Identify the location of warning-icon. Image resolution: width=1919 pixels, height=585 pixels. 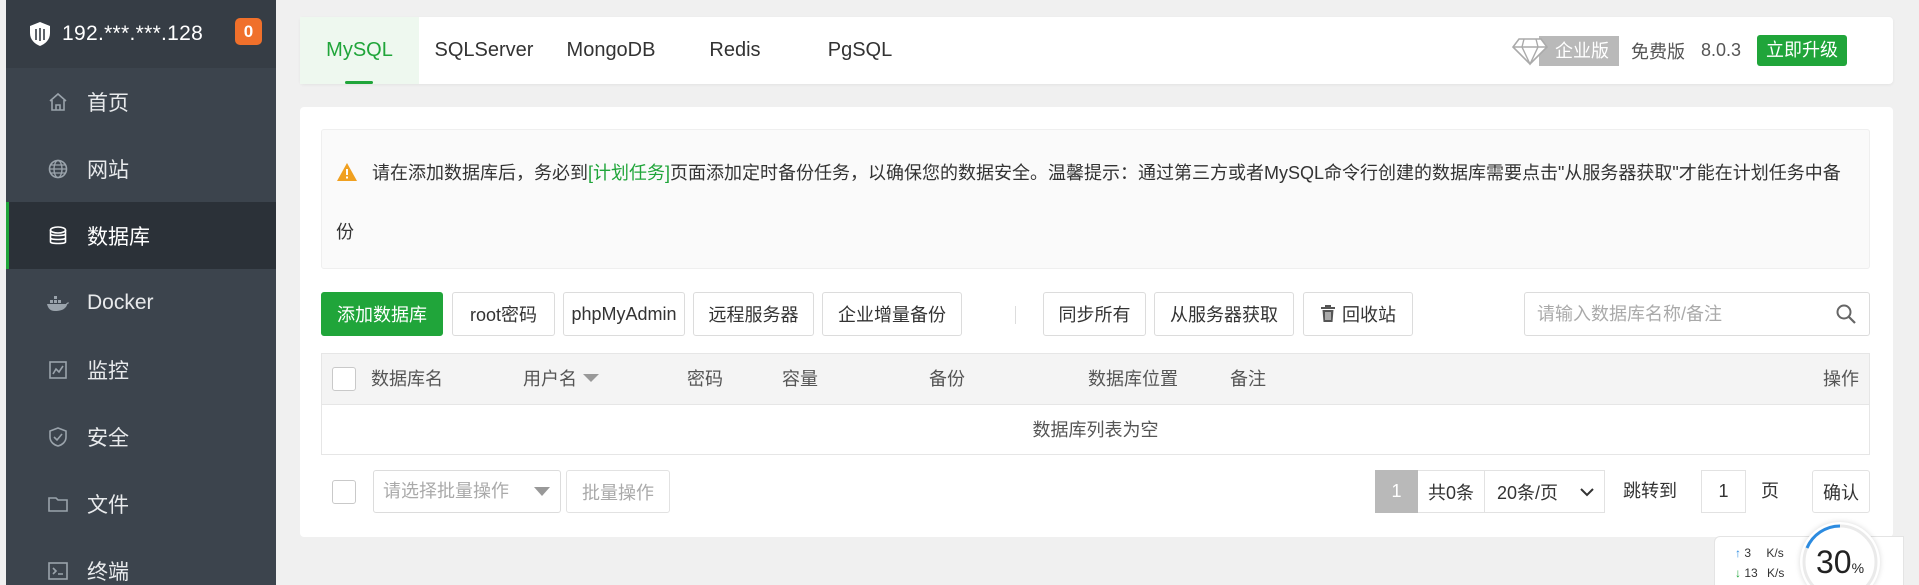
(347, 172).